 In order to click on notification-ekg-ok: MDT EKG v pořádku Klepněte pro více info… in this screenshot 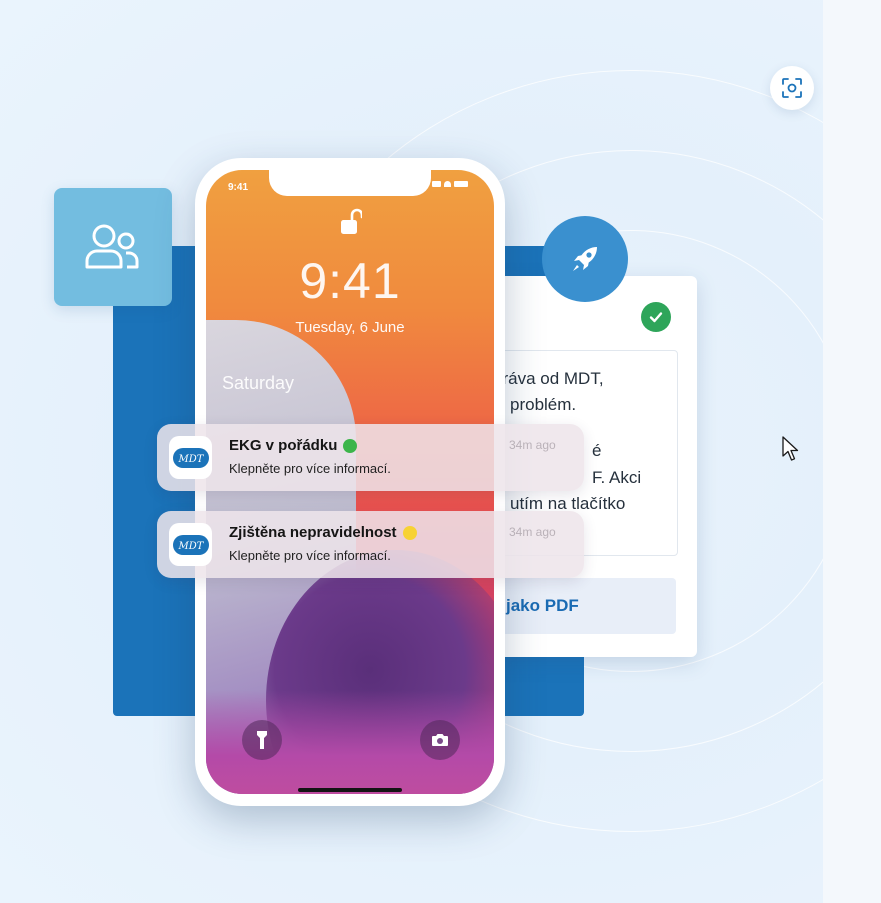, I will do `click(370, 457)`.